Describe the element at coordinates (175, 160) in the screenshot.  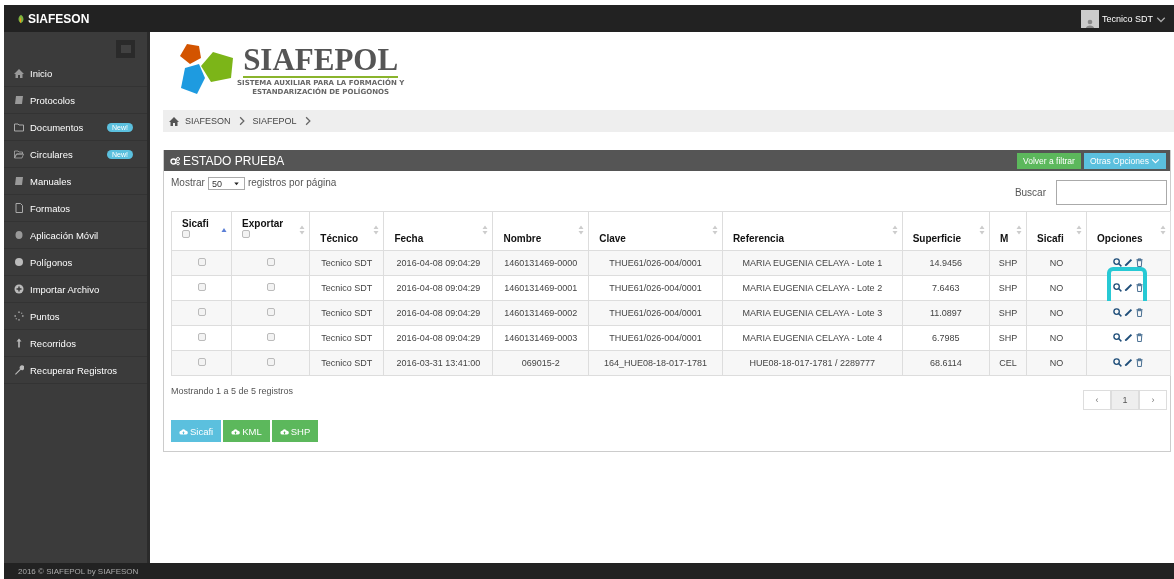
I see `gears-icon` at that location.